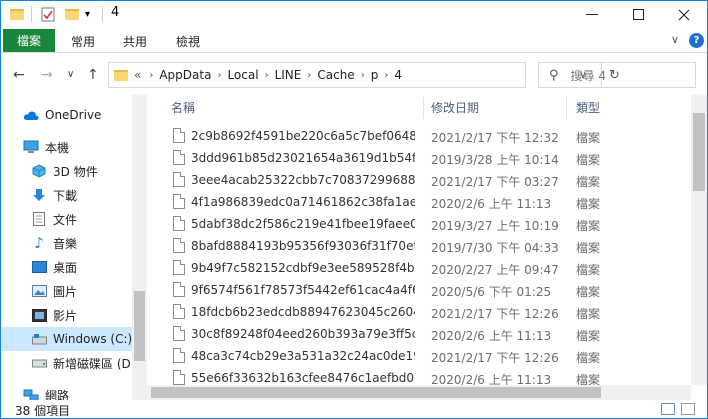 The height and width of the screenshot is (419, 708). What do you see at coordinates (135, 41) in the screenshot?
I see `tab-share: 共用` at bounding box center [135, 41].